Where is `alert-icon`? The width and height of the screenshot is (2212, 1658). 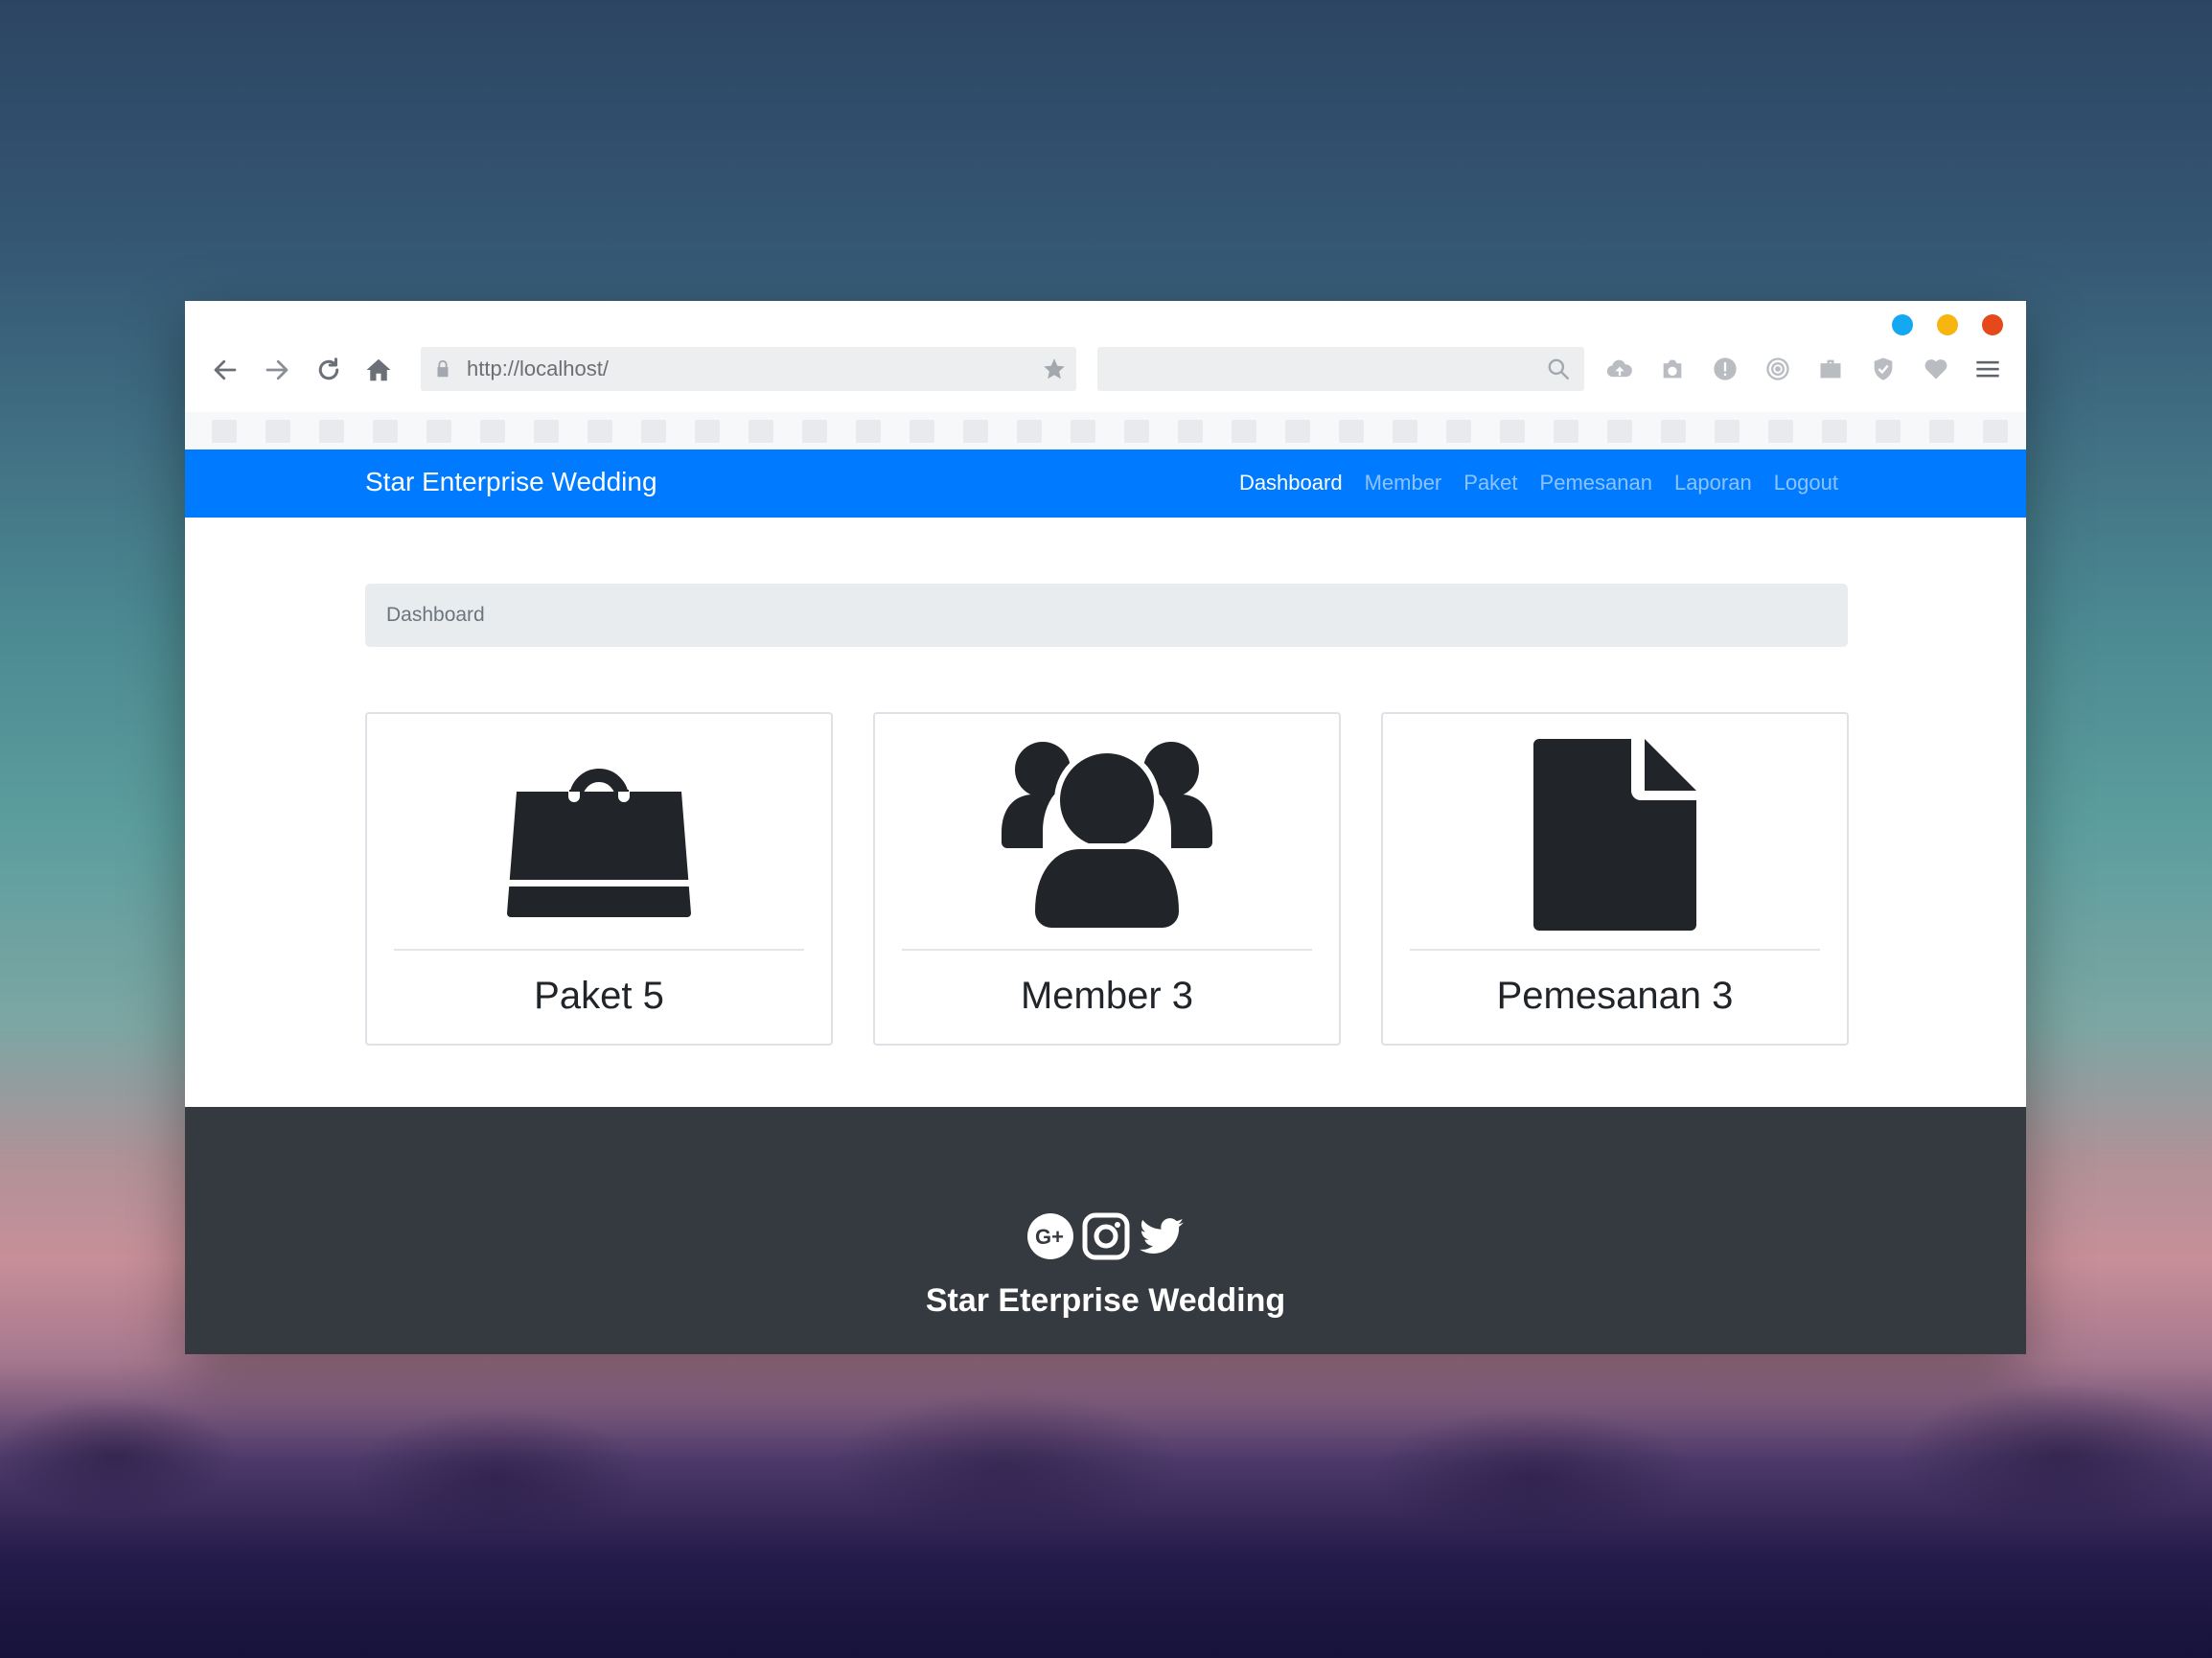
alert-icon is located at coordinates (1726, 369).